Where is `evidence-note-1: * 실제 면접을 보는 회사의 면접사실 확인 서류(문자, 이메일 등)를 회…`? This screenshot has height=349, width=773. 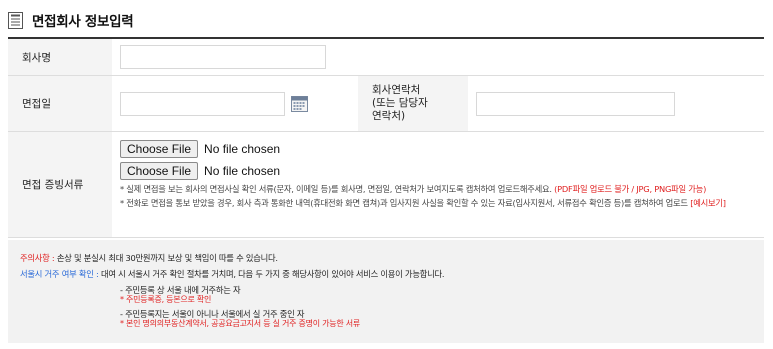
evidence-note-1: * 실제 면접을 보는 회사의 면접사실 확인 서류(문자, 이메일 등)를 회… is located at coordinates (413, 189).